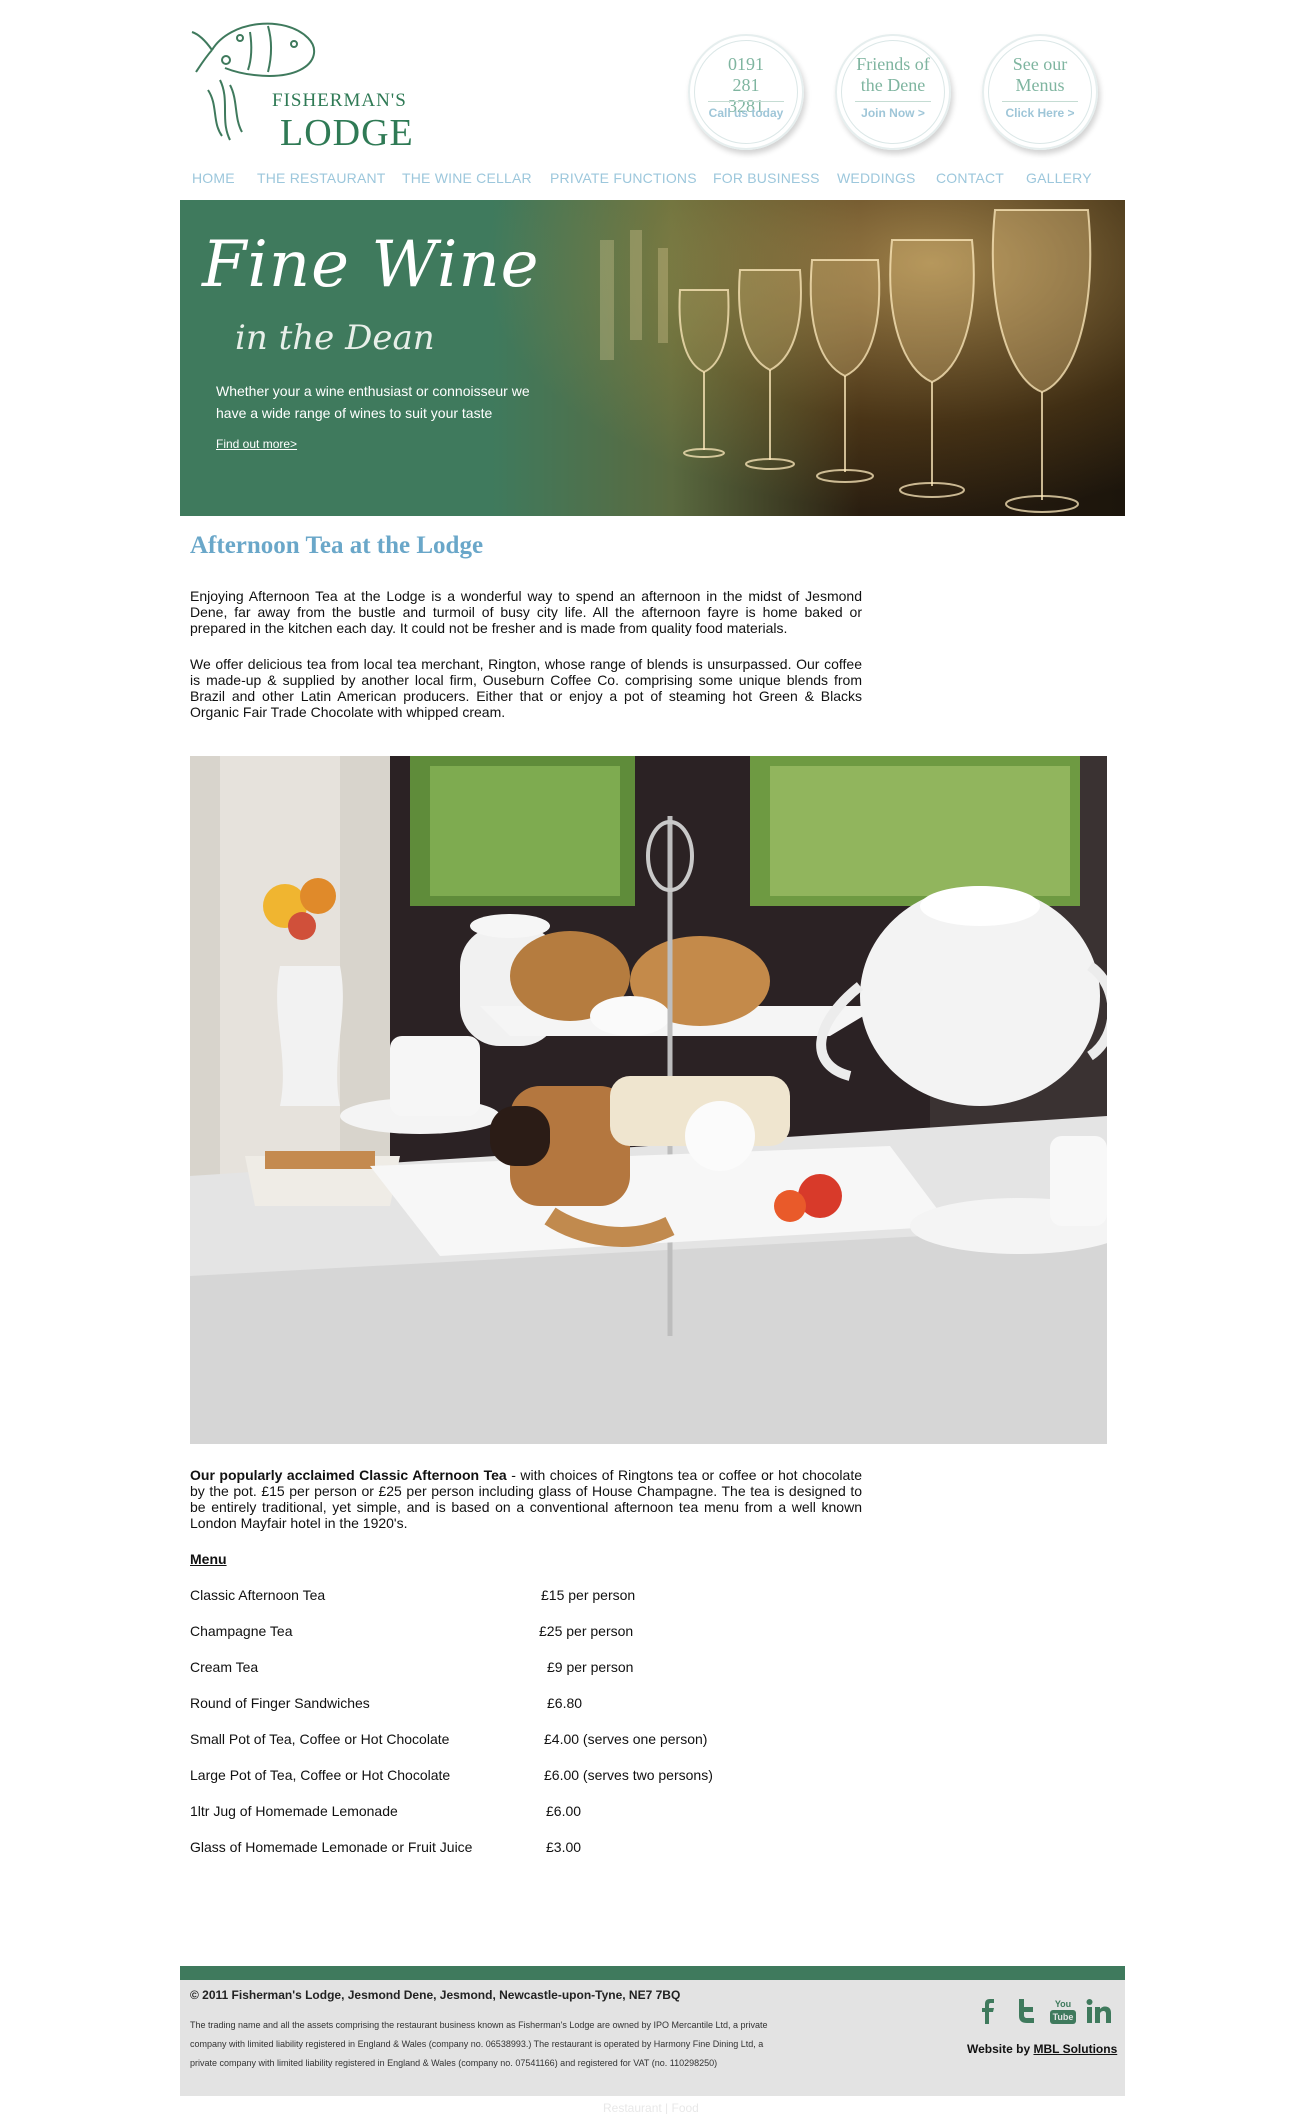  I want to click on menu-item-price: £3.00, so click(564, 1847).